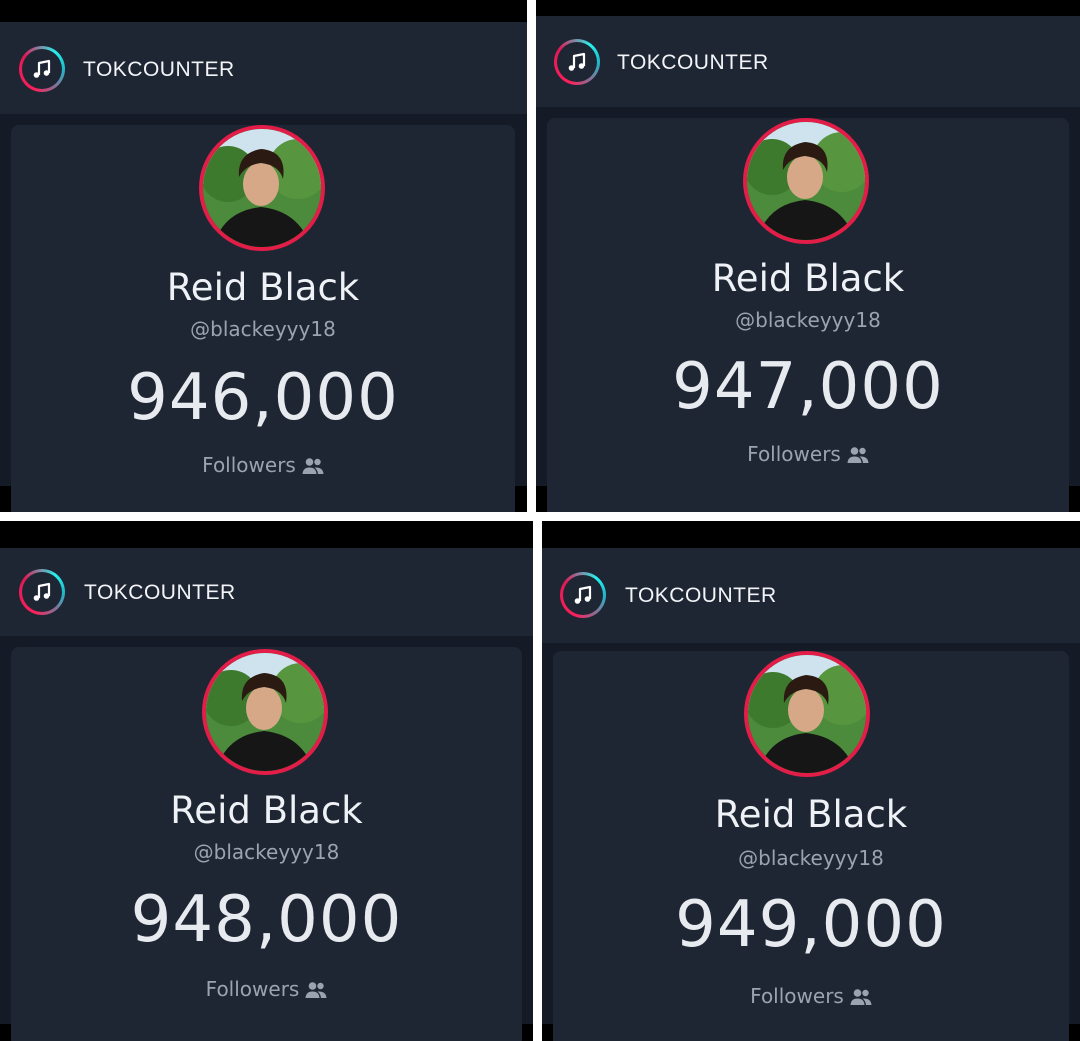 The image size is (1080, 1041). I want to click on follower-count: 949,000, so click(811, 925).